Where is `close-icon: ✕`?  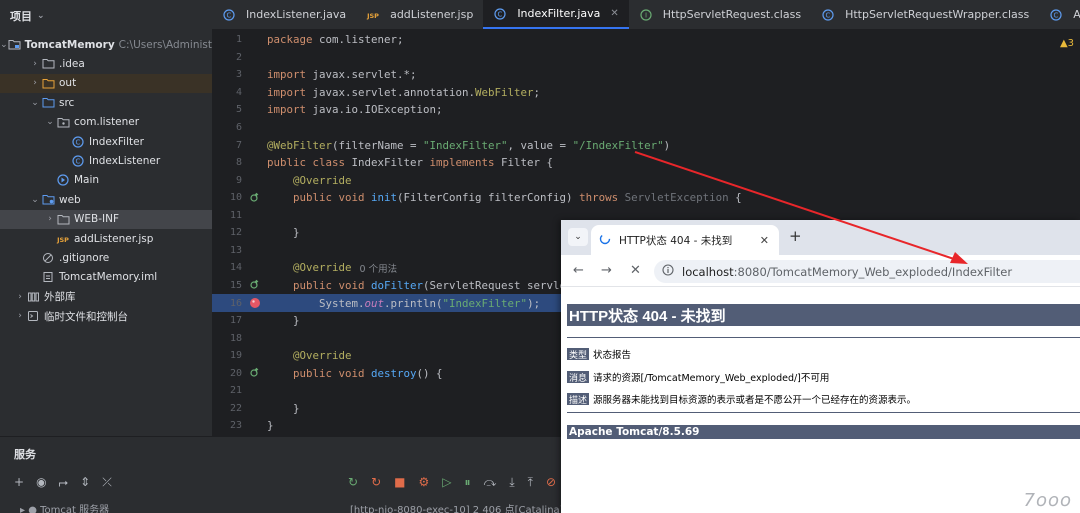
close-icon: ✕ is located at coordinates (614, 13).